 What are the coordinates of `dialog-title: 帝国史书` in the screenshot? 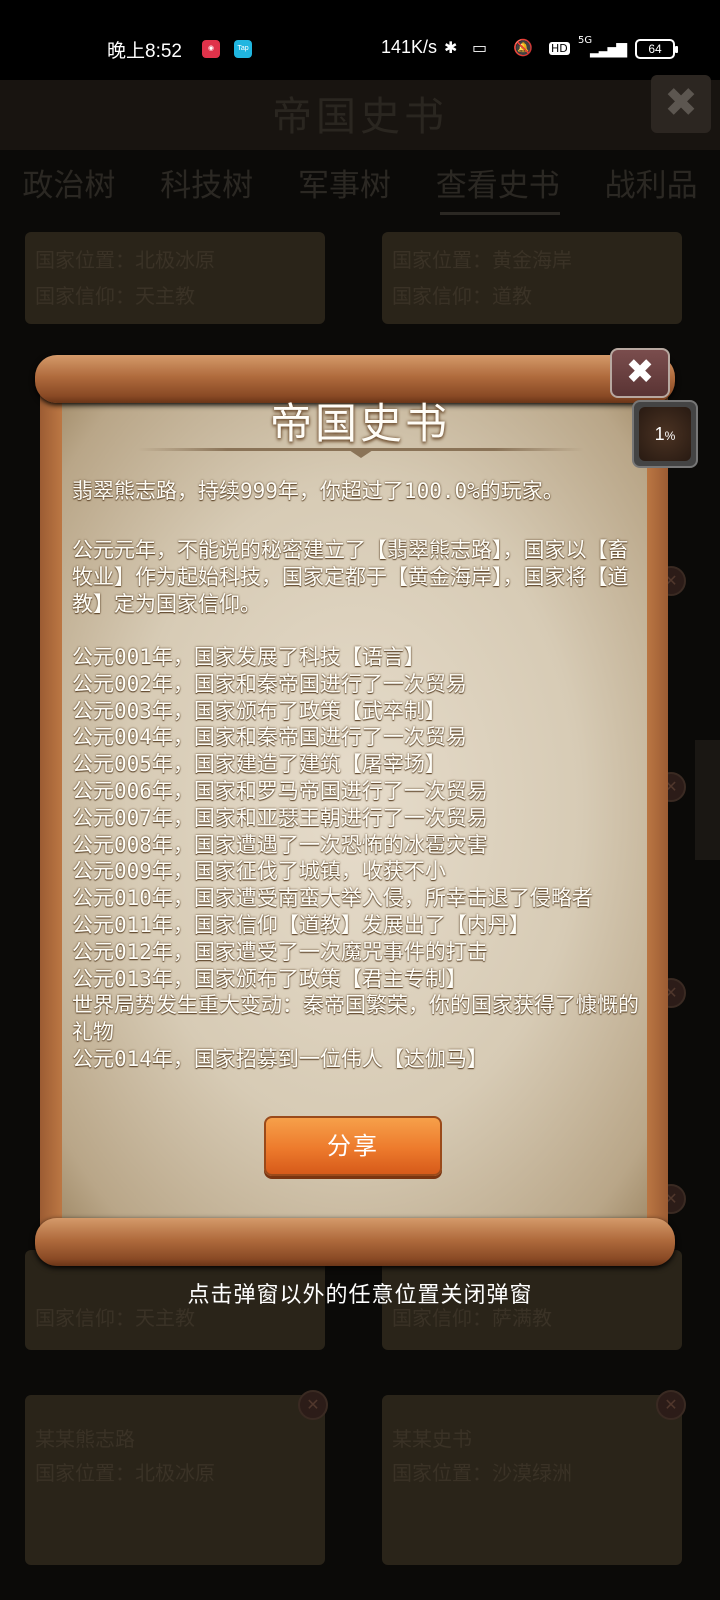 It's located at (359, 423).